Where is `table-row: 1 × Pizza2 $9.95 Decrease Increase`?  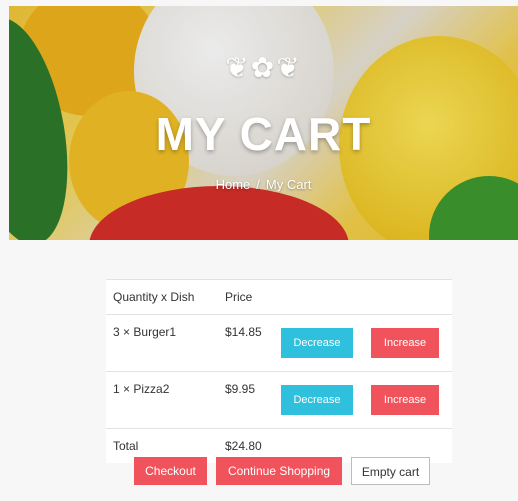
table-row: 1 × Pizza2 $9.95 Decrease Increase is located at coordinates (279, 400).